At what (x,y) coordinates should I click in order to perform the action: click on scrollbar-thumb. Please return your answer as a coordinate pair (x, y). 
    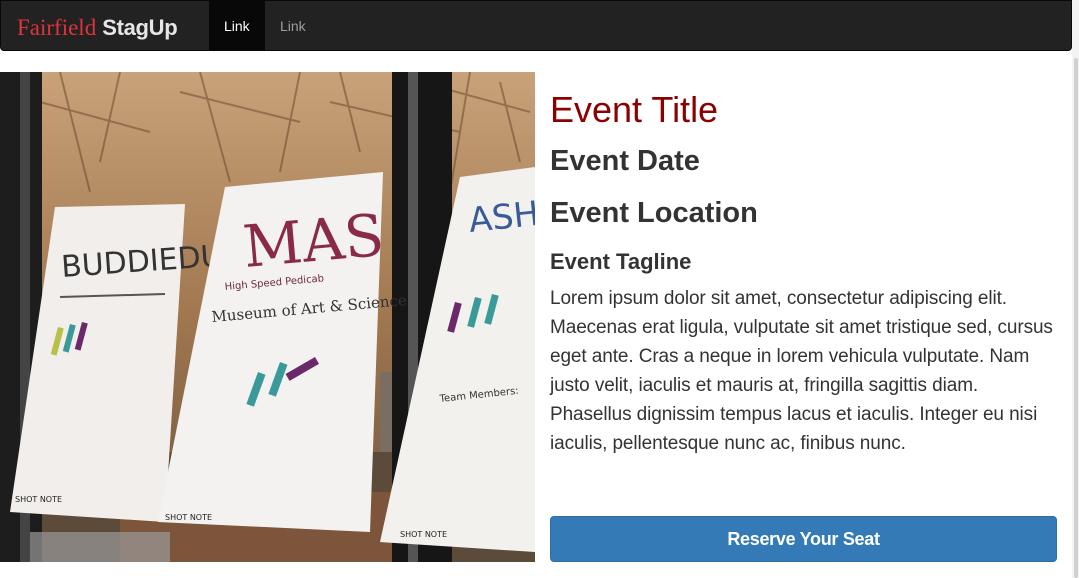
    Looking at the image, I should click on (1076, 318).